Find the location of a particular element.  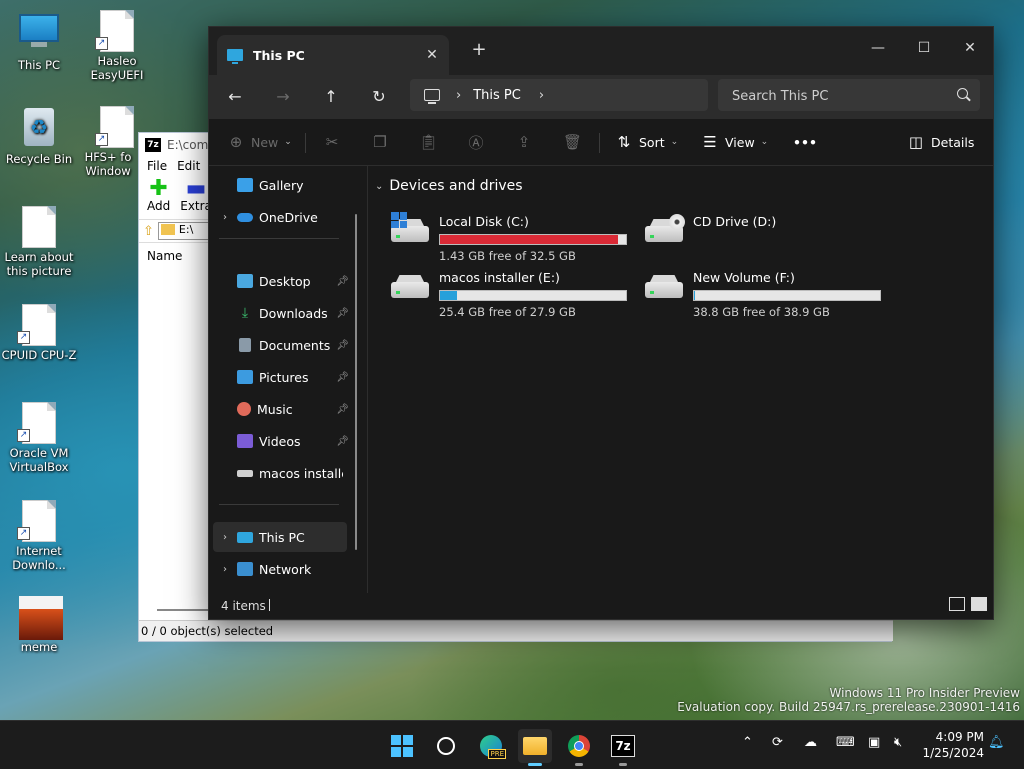

sidebar-item-label: OneDrive is located at coordinates (288, 217).